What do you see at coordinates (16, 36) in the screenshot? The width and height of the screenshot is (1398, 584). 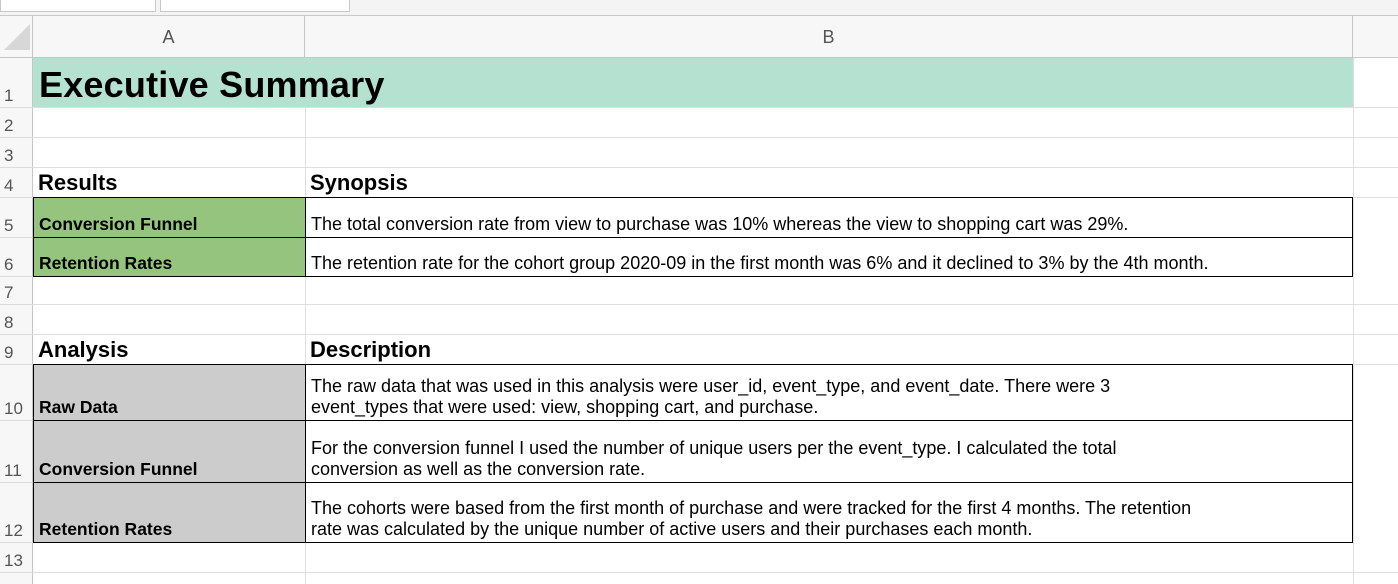 I see `select-all-corner` at bounding box center [16, 36].